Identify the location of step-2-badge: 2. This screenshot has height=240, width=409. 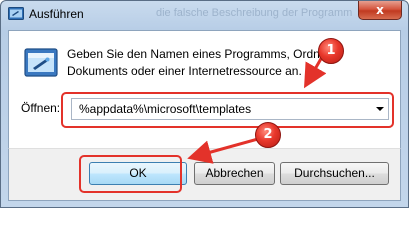
(268, 135).